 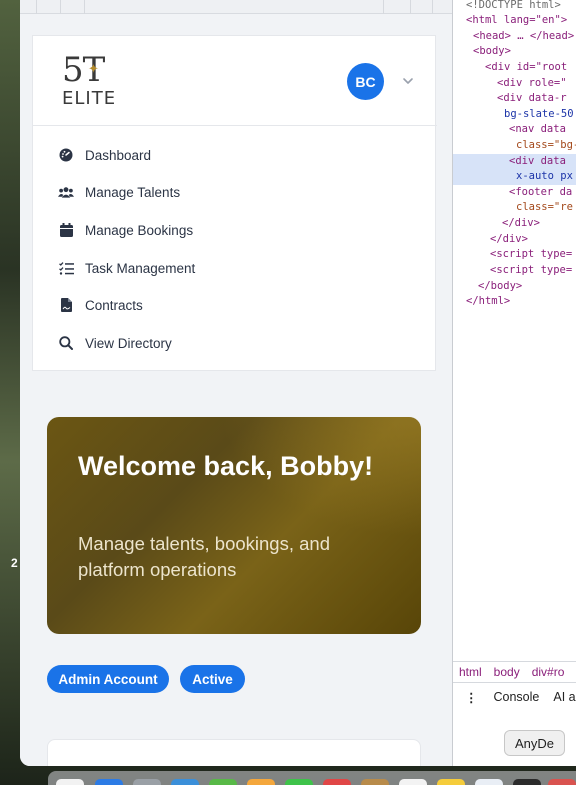 I want to click on menu-item-label: Dashboard, so click(x=118, y=155).